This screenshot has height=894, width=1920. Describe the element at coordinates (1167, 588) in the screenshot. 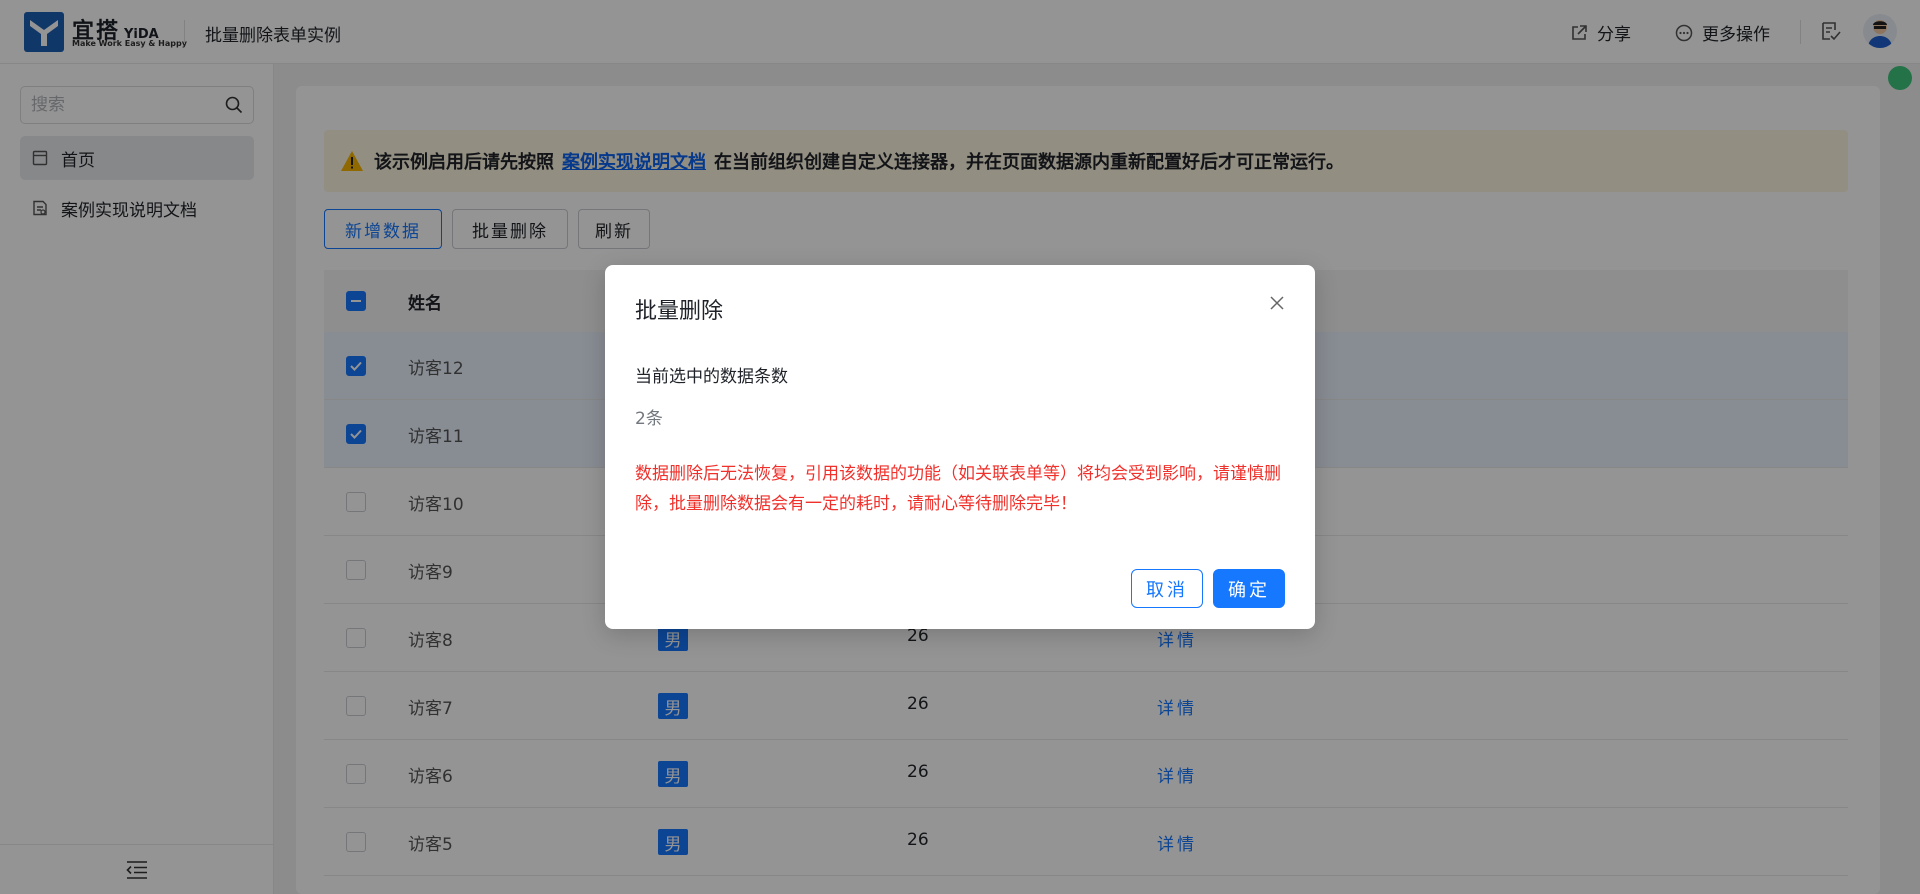

I see `cancel-button: 取消` at that location.